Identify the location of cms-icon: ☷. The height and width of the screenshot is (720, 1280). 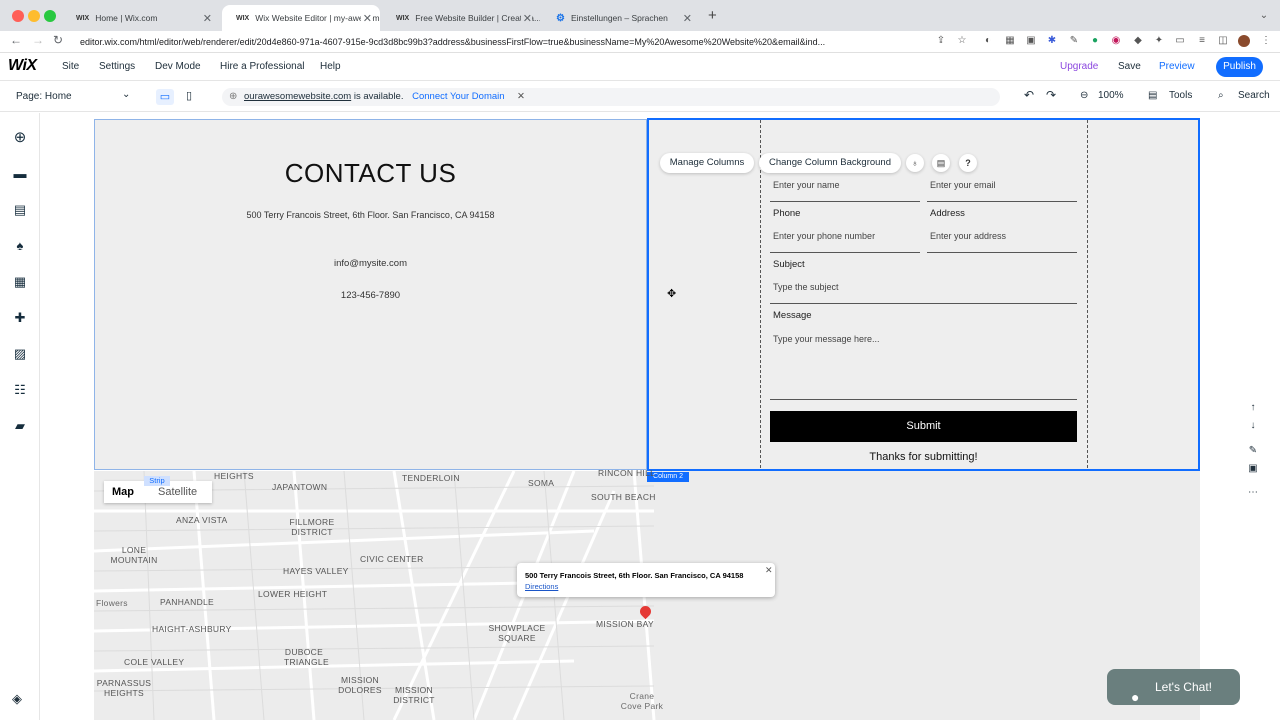
(20, 390).